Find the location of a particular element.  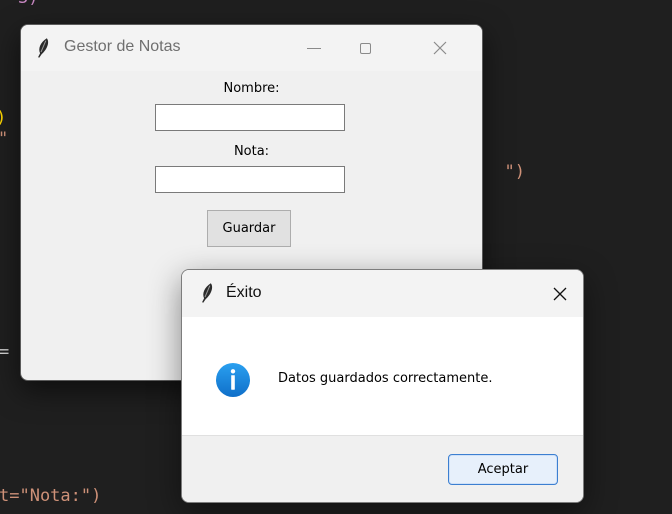

dialog-body: Datos guardados correctamente. is located at coordinates (382, 376).